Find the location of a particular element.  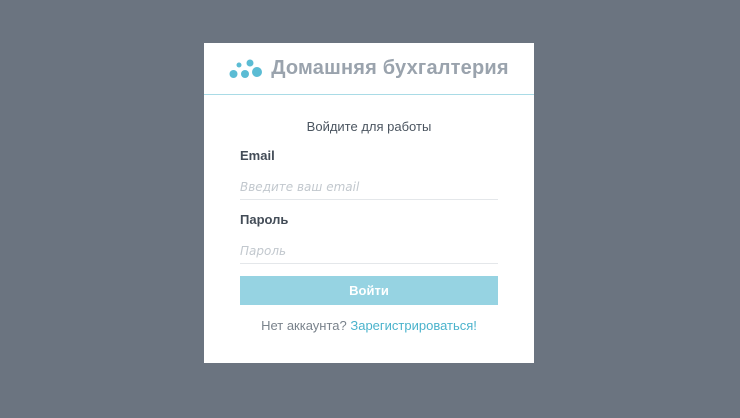

login-button: Войти is located at coordinates (369, 290).